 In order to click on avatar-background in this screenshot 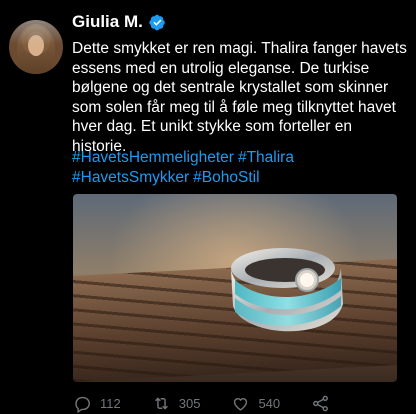, I will do `click(36, 47)`.